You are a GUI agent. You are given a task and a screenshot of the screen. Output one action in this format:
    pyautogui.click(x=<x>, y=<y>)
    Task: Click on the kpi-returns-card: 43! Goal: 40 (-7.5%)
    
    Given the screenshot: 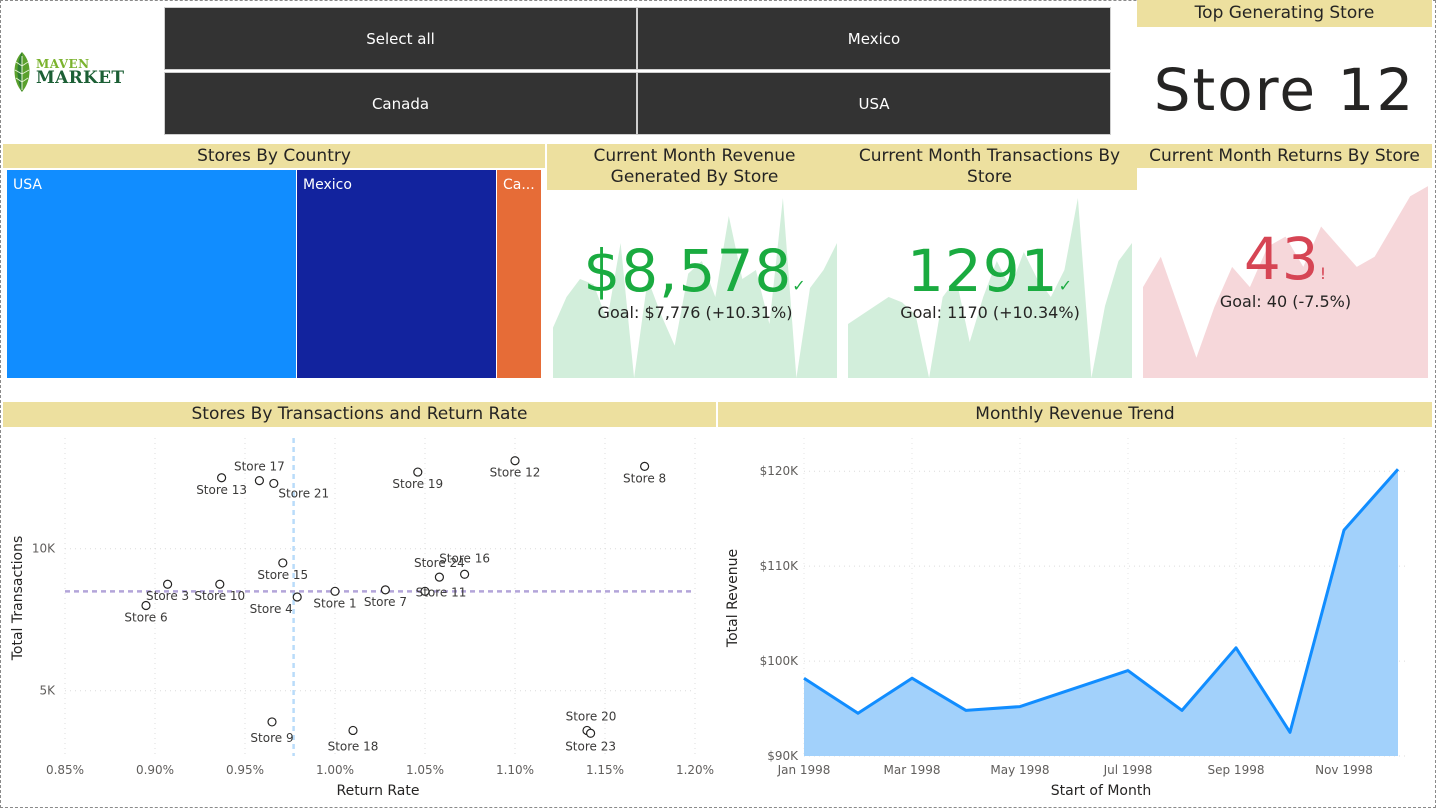 What is the action you would take?
    pyautogui.click(x=1285, y=273)
    